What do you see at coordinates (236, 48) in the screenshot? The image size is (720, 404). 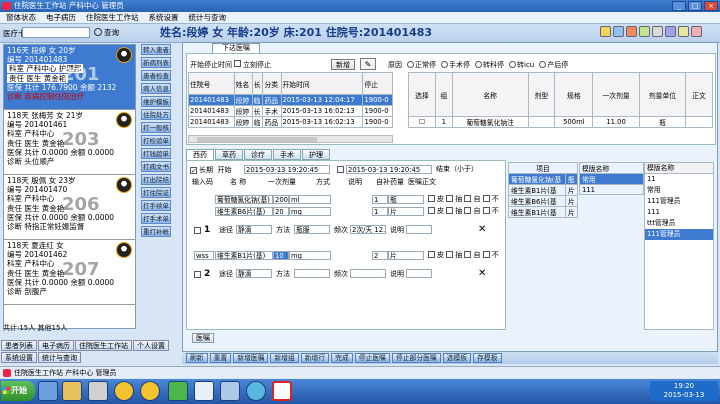 I see `tab-issue-orders: 下达医嘱` at bounding box center [236, 48].